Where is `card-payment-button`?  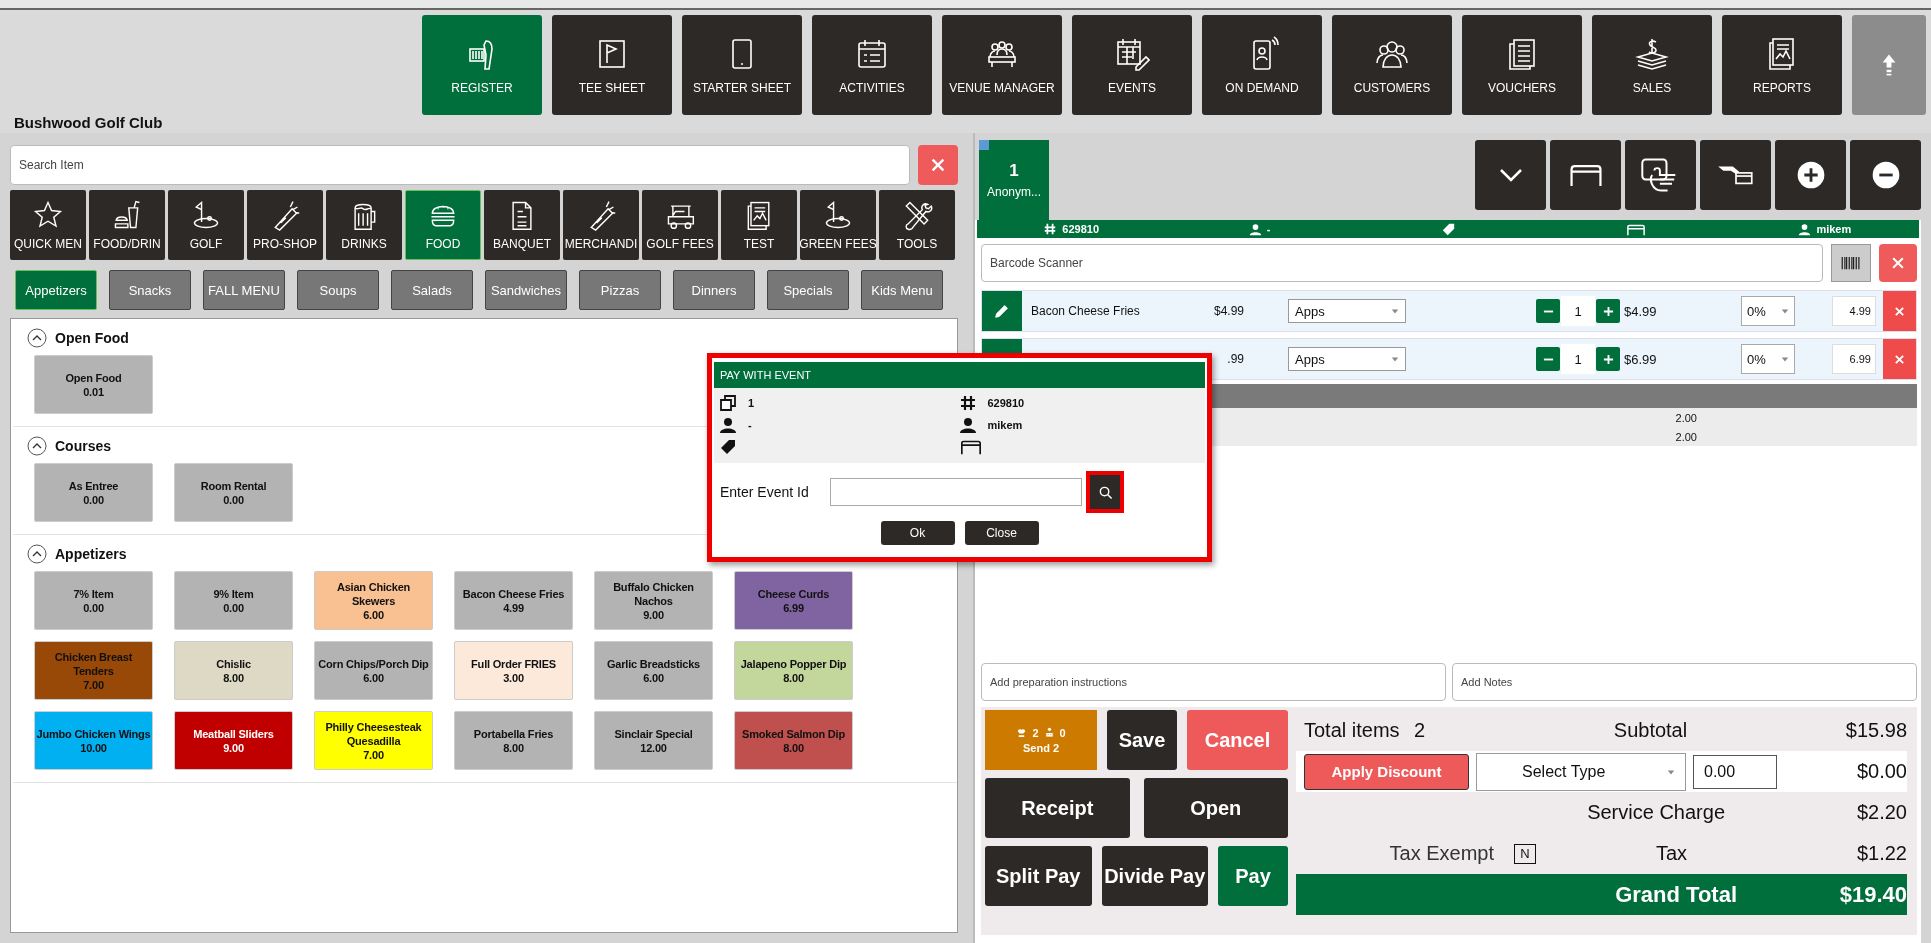 card-payment-button is located at coordinates (1735, 175).